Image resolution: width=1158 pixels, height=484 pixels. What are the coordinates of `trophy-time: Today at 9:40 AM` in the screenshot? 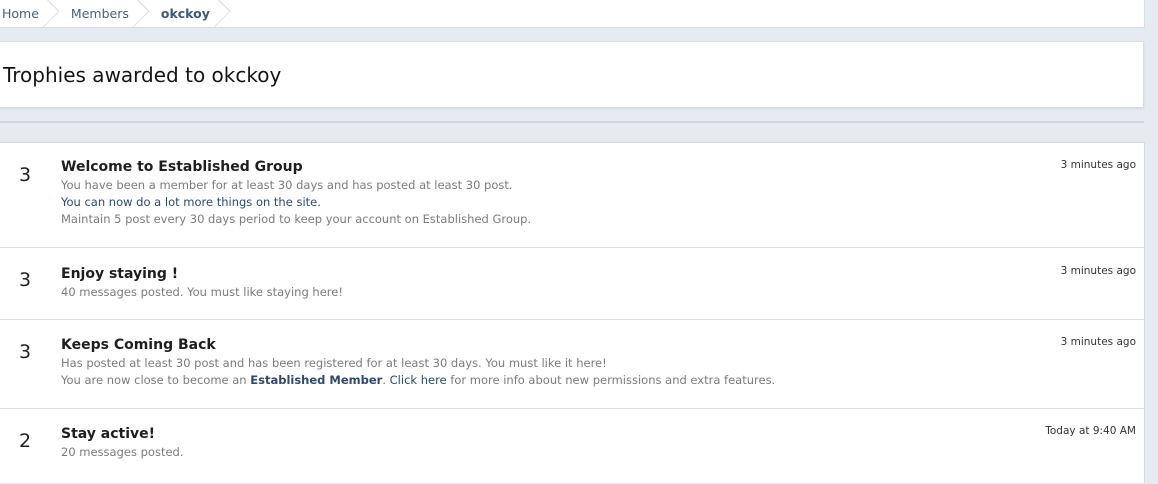 It's located at (1090, 431).